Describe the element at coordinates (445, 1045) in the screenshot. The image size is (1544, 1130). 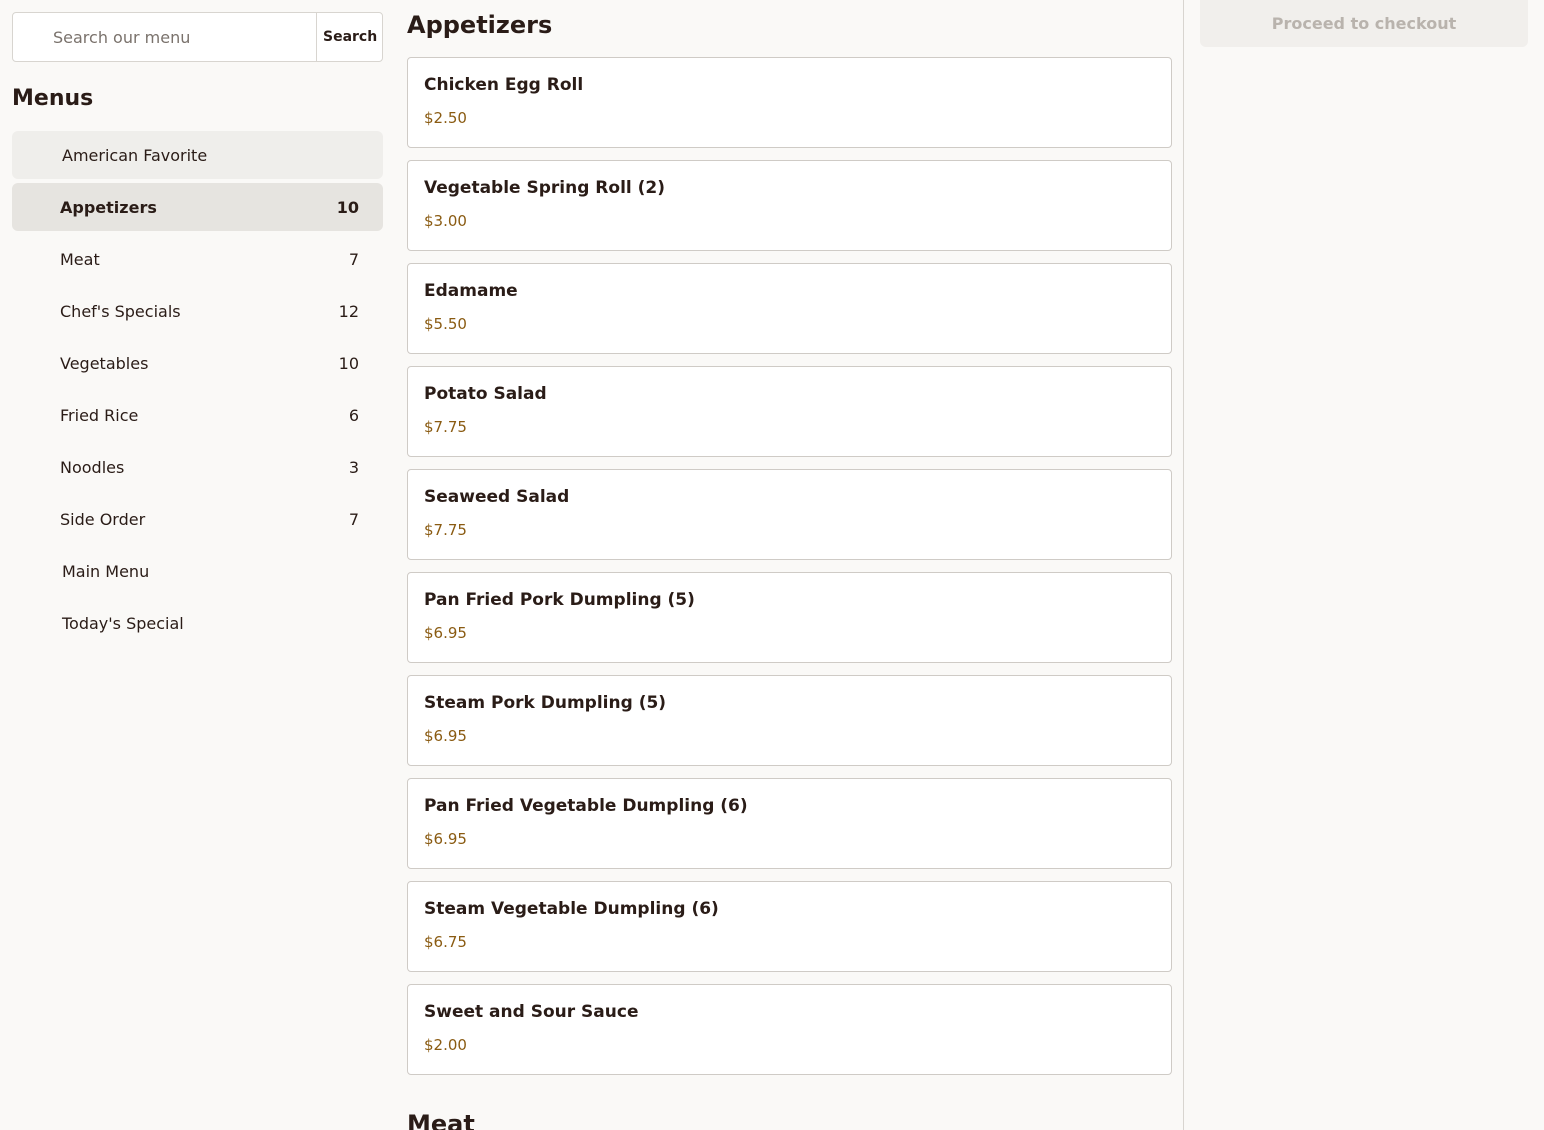
I see `item-price: $2.00` at that location.